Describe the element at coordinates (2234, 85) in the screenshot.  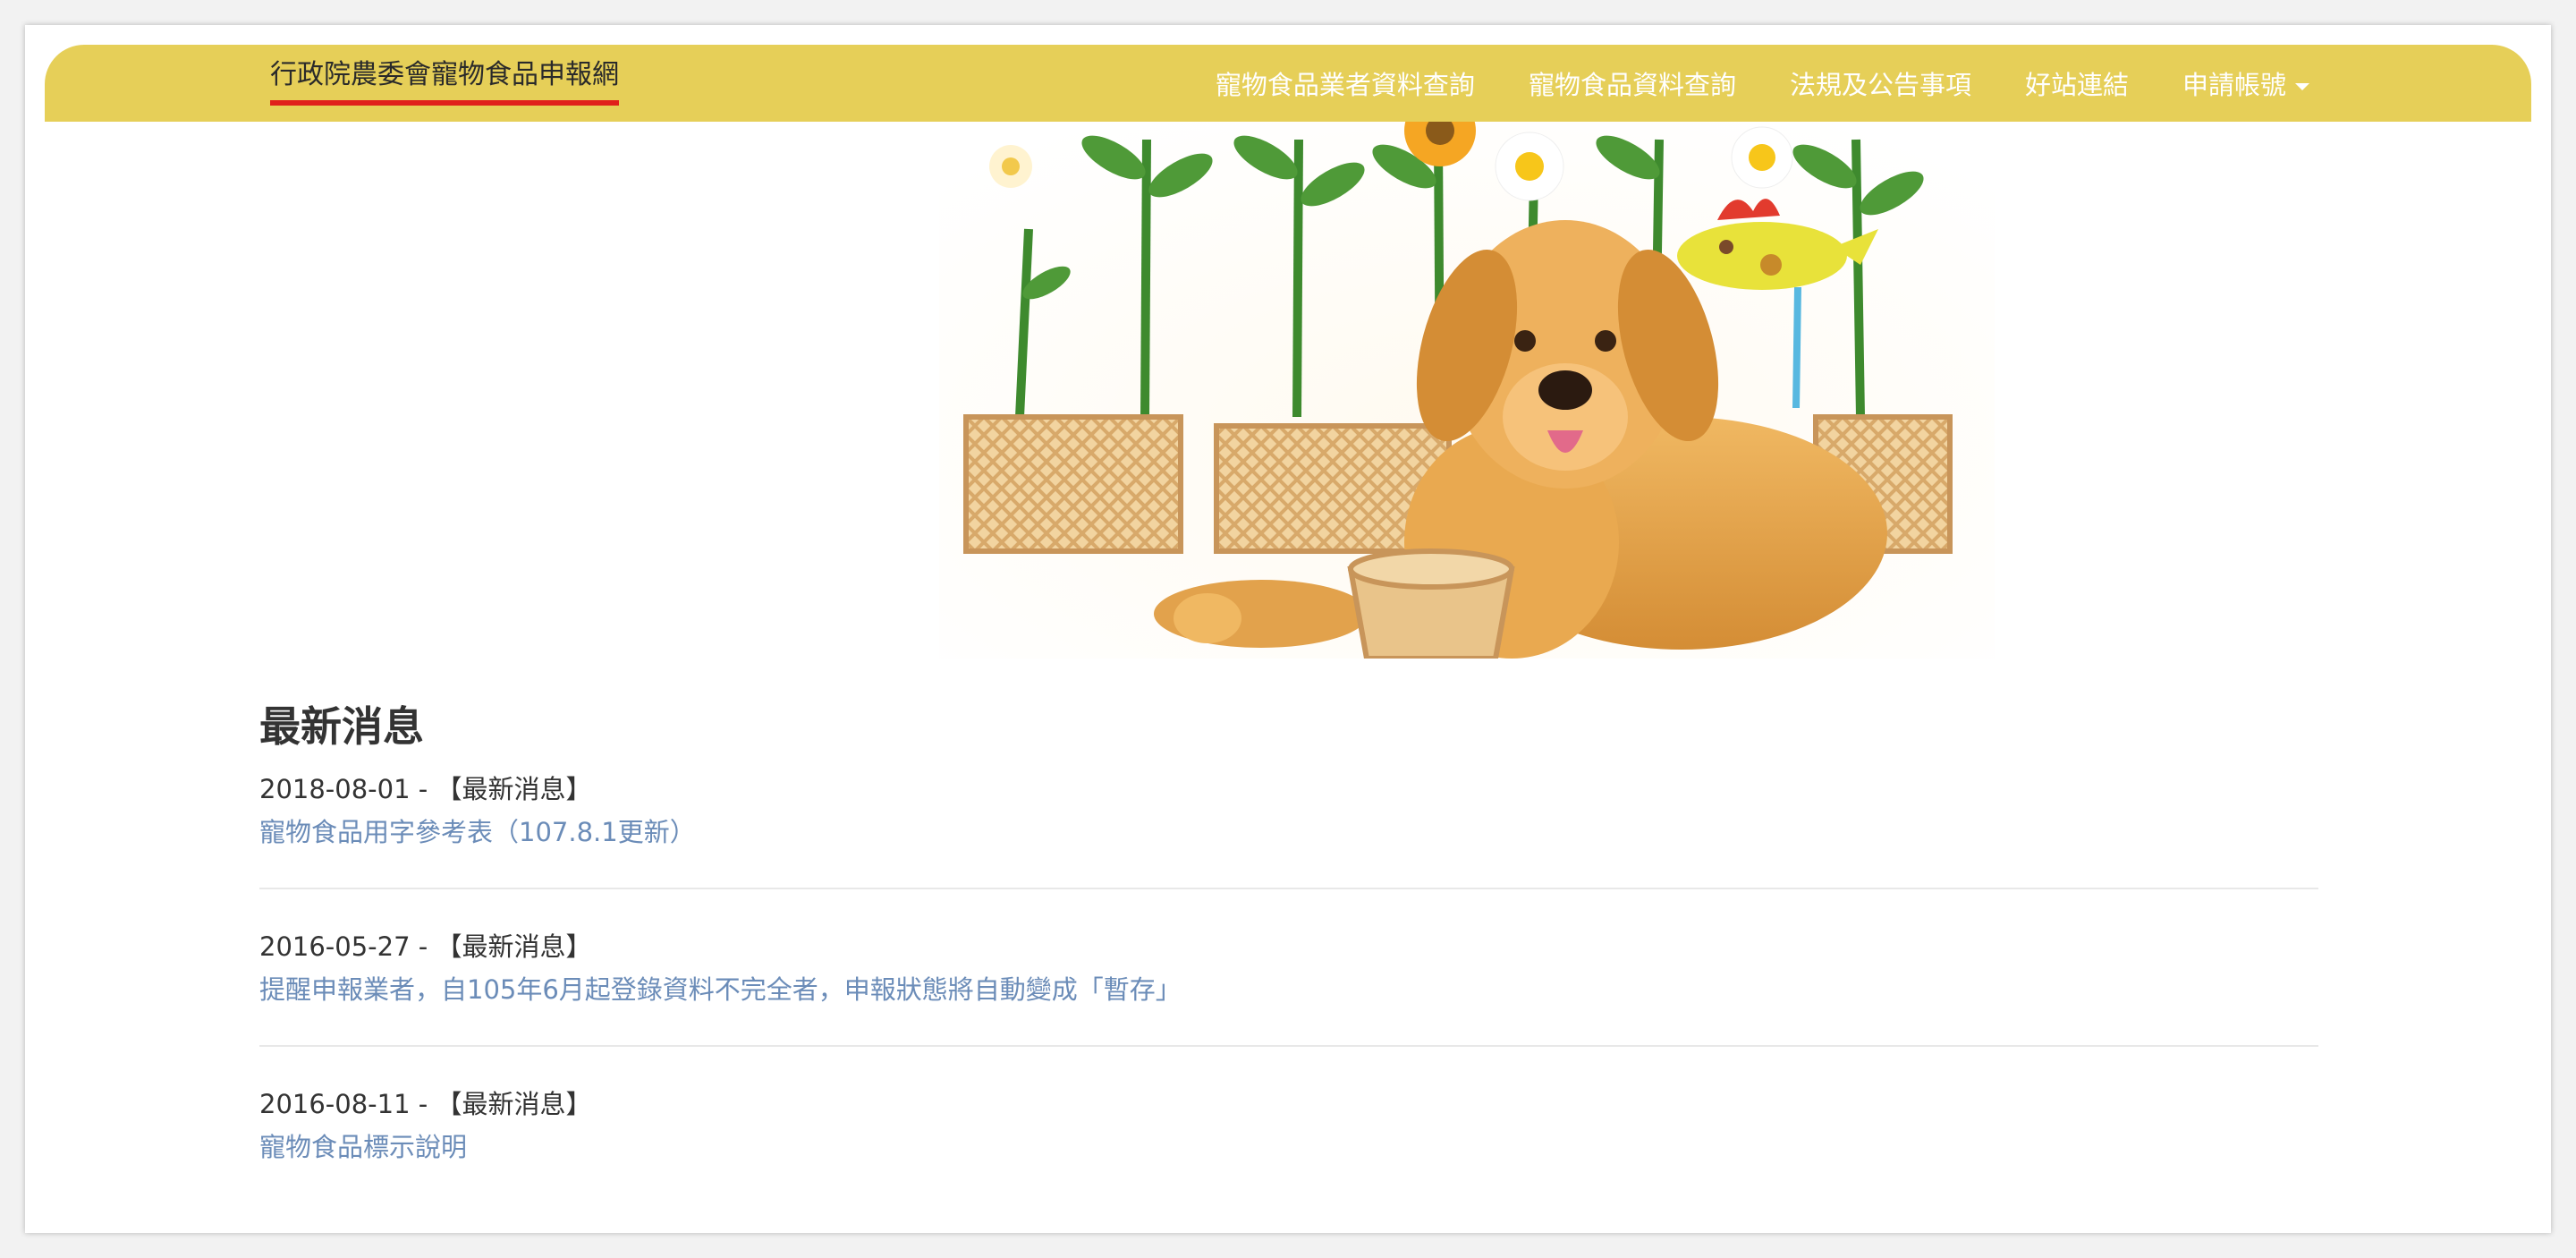
I see `nav-apply-account-label: 申請帳號` at that location.